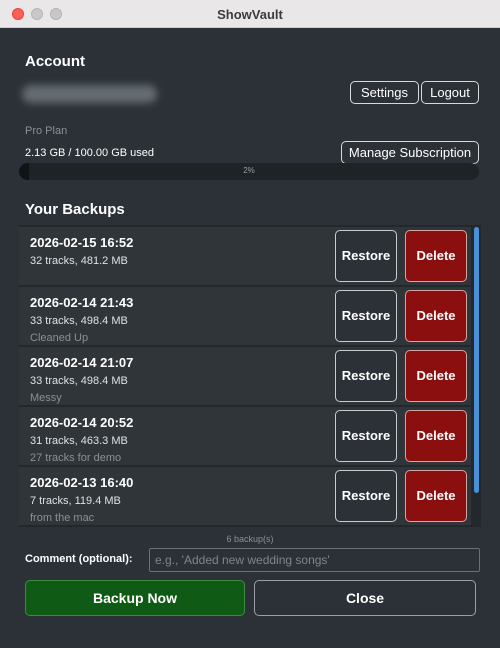 The height and width of the screenshot is (648, 500). What do you see at coordinates (250, 539) in the screenshot?
I see `backup-count: 6 backup(s)` at bounding box center [250, 539].